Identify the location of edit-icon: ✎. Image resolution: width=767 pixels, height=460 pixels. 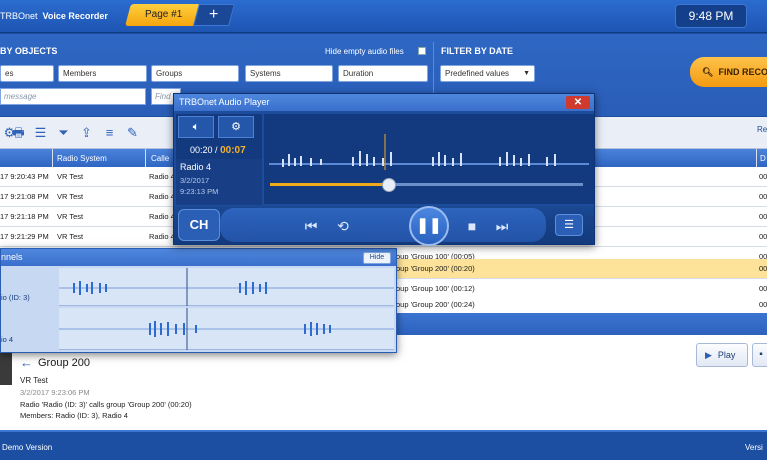
(132, 132).